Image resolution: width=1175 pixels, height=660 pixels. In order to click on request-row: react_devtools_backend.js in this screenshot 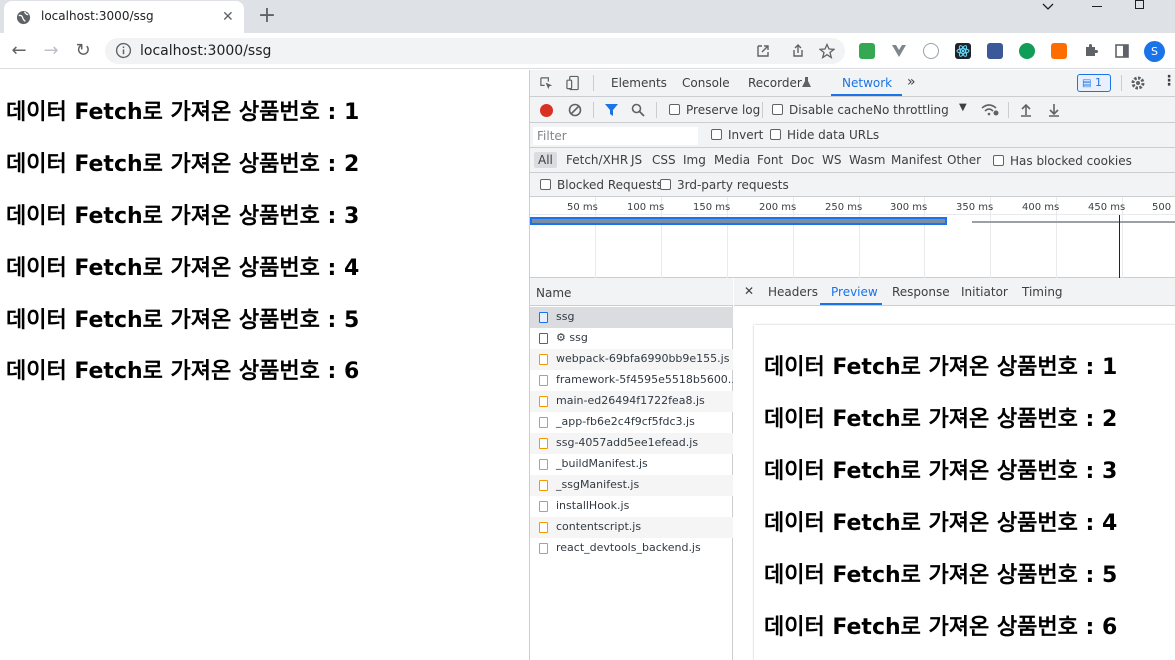, I will do `click(631, 548)`.